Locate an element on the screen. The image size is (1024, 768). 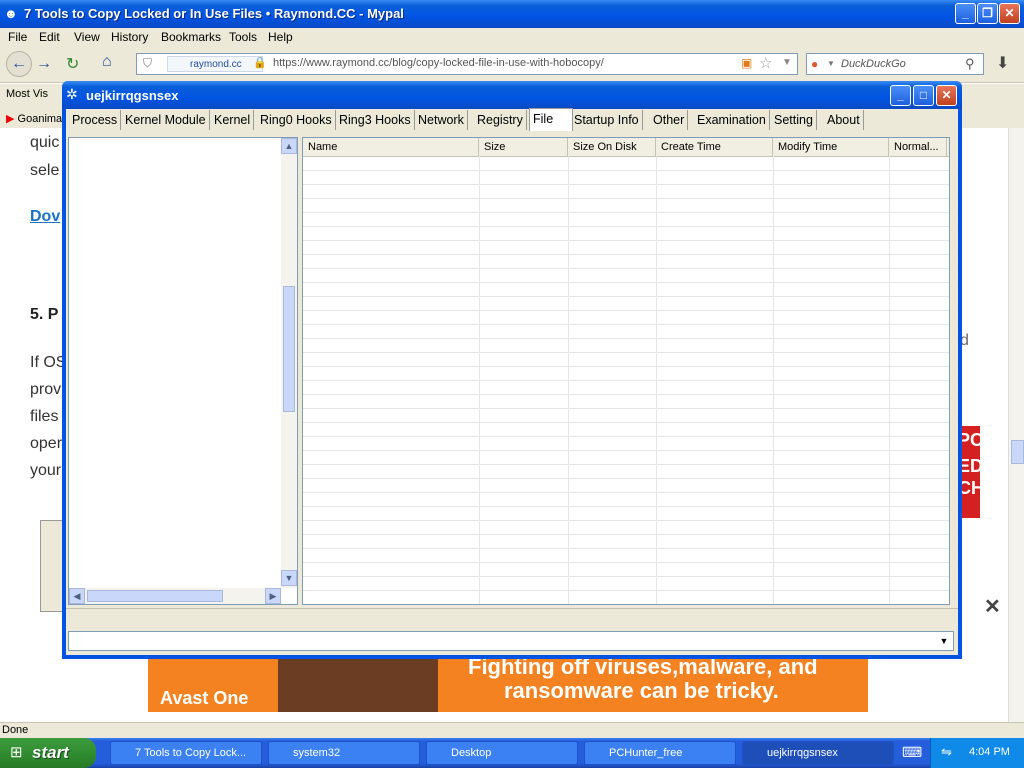
tree-vertical-scrollbar: ▲ ▼ is located at coordinates (289, 363).